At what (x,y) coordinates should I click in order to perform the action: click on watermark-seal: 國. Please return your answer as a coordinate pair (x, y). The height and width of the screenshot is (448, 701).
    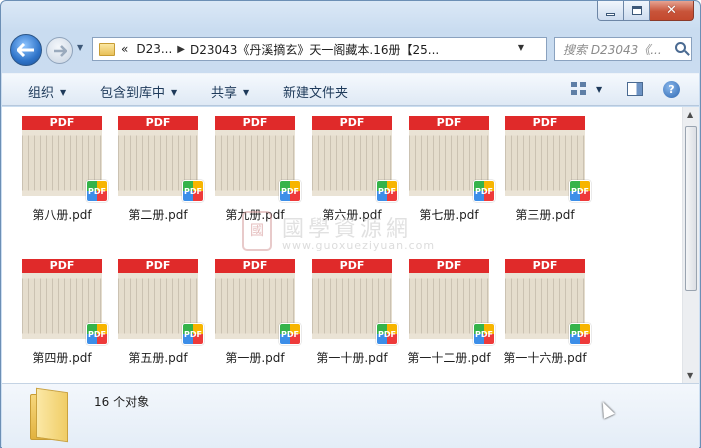
    Looking at the image, I should click on (257, 231).